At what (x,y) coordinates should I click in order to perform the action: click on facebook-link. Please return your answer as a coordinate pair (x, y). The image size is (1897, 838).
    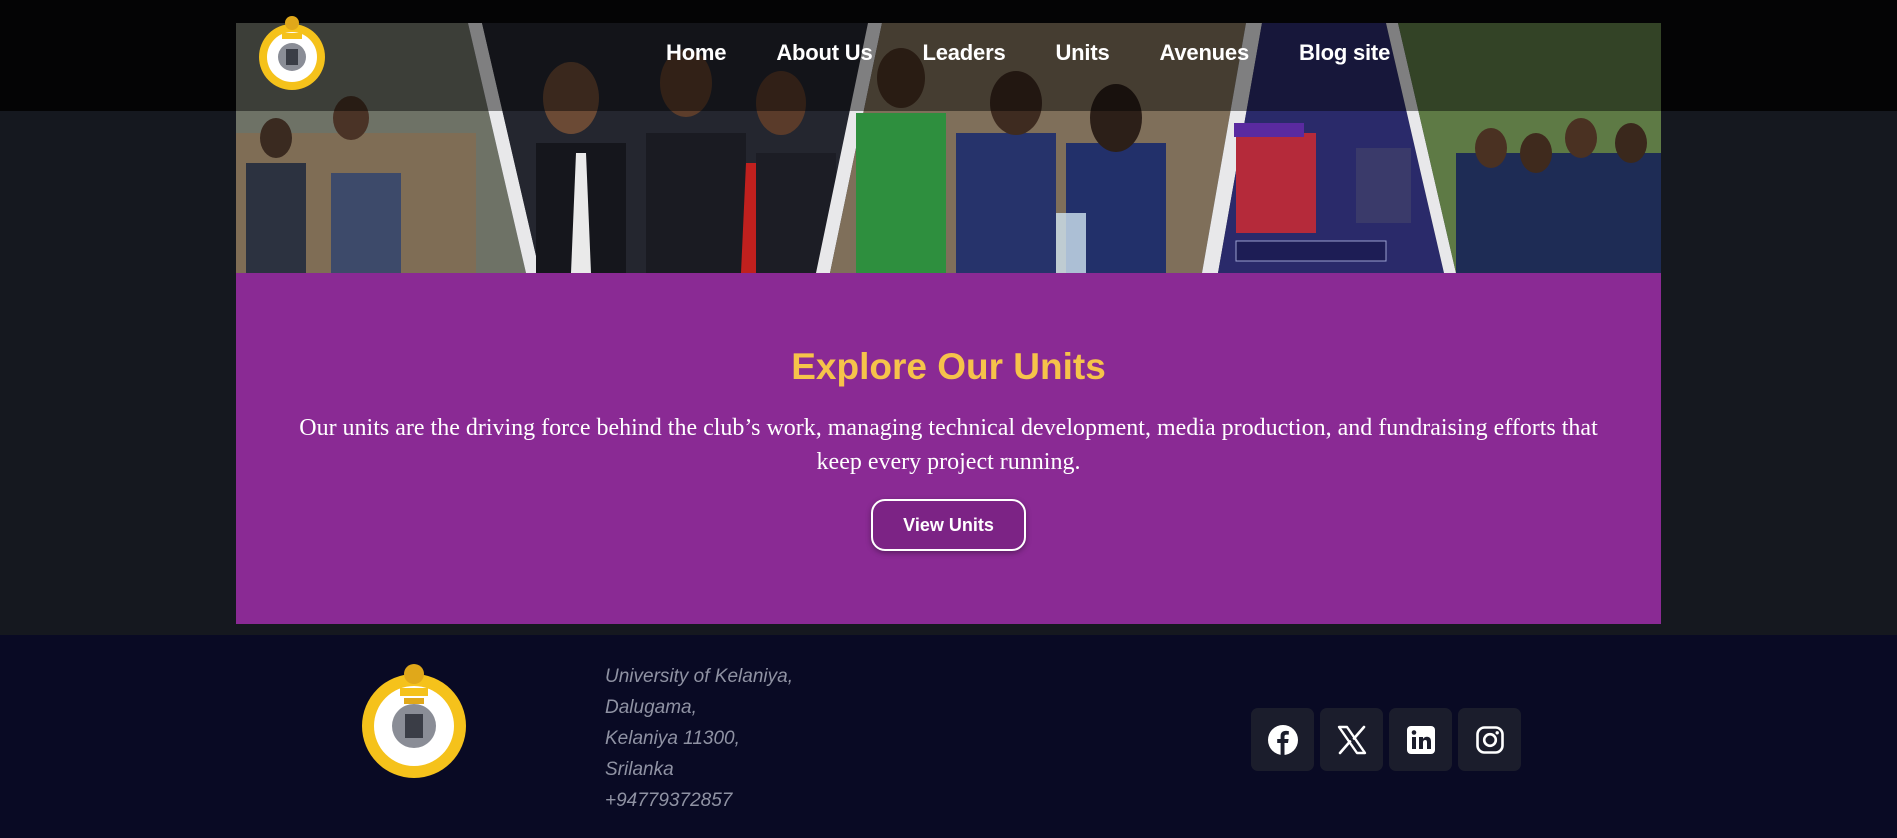
    Looking at the image, I should click on (1282, 739).